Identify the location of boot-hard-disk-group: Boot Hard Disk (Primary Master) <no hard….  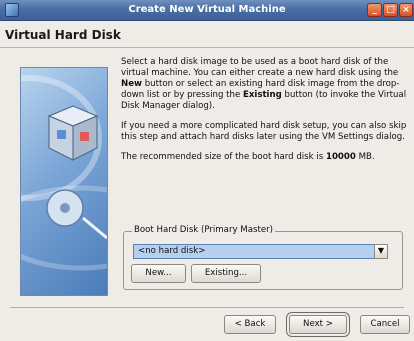
(263, 257).